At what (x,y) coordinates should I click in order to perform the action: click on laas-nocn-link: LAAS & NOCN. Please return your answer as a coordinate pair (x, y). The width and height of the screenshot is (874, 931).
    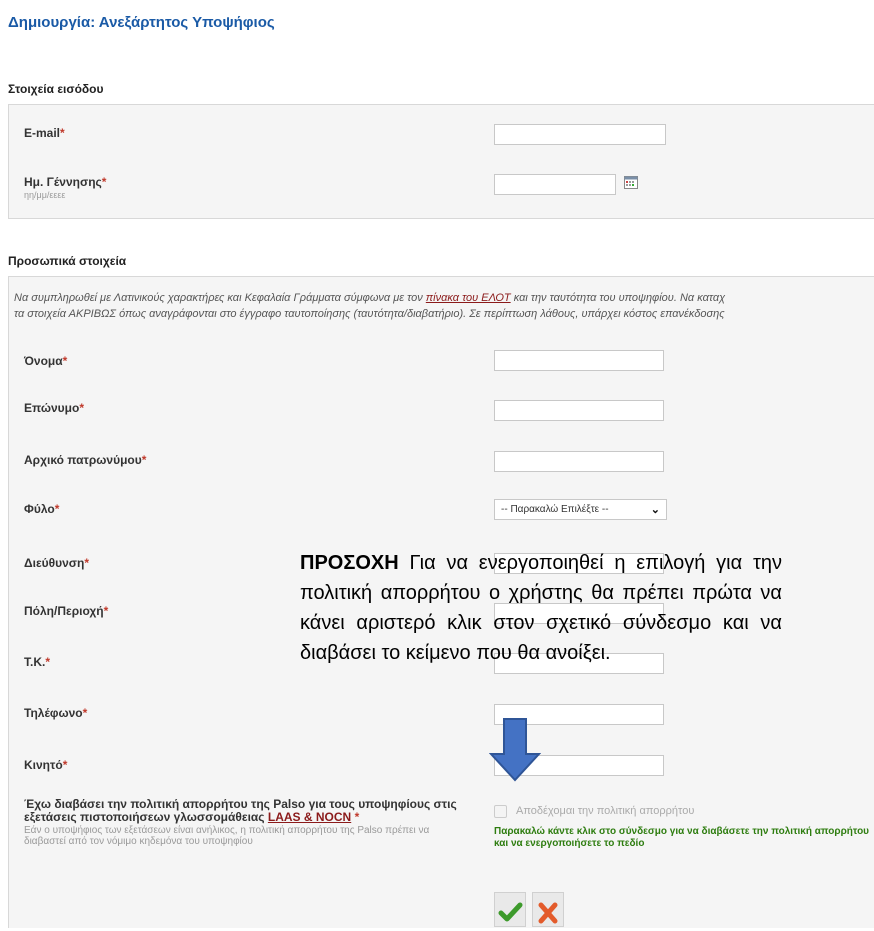
    Looking at the image, I should click on (309, 817).